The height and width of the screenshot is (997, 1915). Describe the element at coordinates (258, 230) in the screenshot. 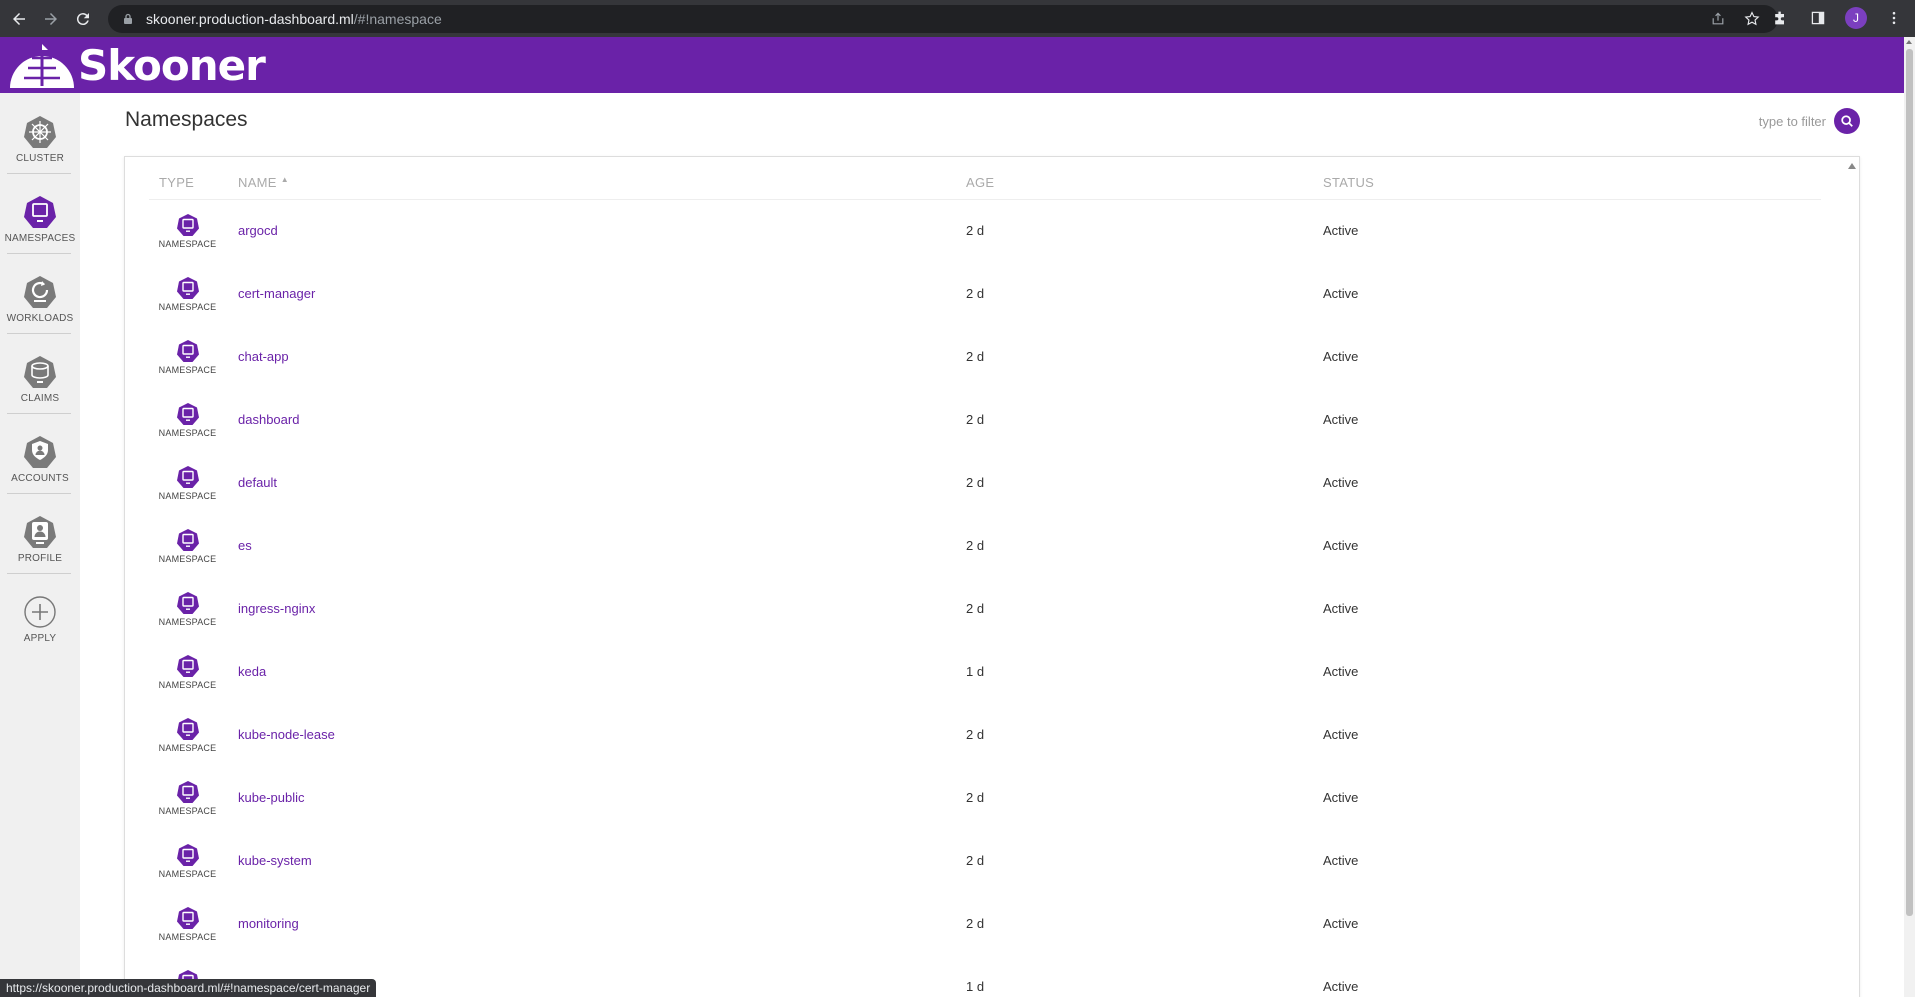

I see `namespace-link: argocd` at that location.